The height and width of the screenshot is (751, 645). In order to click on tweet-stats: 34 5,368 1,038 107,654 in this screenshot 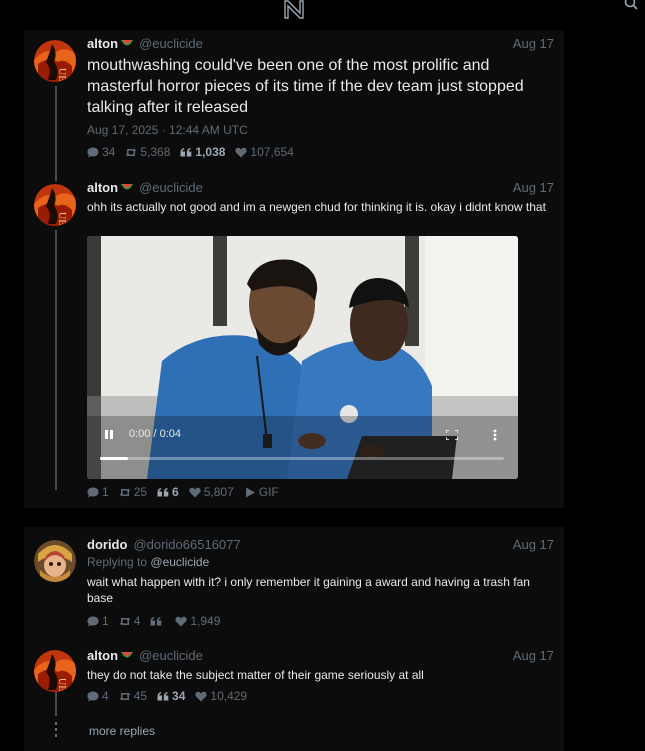, I will do `click(195, 152)`.